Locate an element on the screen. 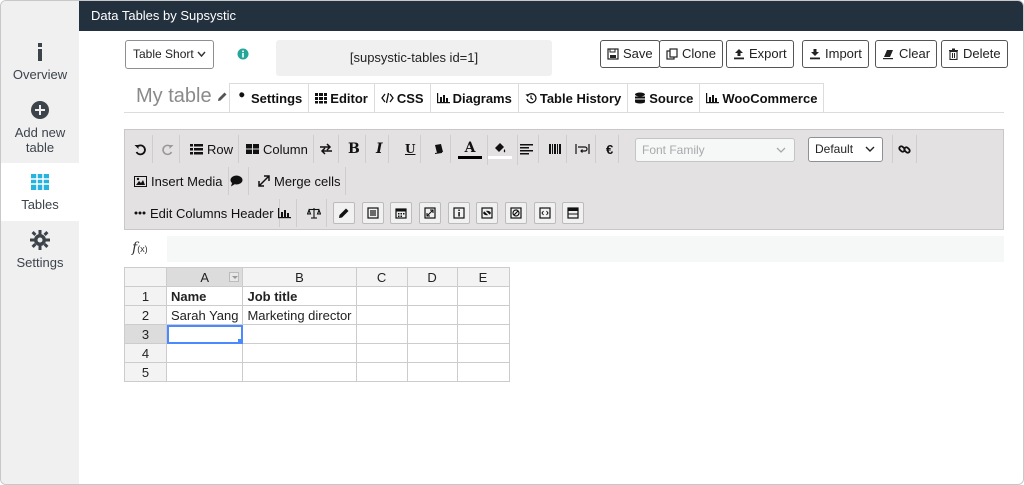 This screenshot has height=485, width=1024. invalid-button is located at coordinates (516, 213).